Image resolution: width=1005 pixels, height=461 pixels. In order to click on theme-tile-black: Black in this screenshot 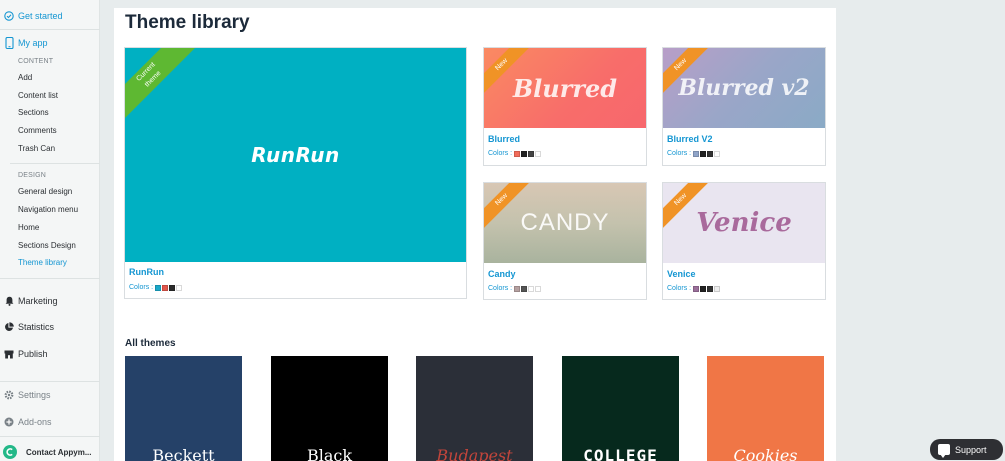, I will do `click(329, 408)`.